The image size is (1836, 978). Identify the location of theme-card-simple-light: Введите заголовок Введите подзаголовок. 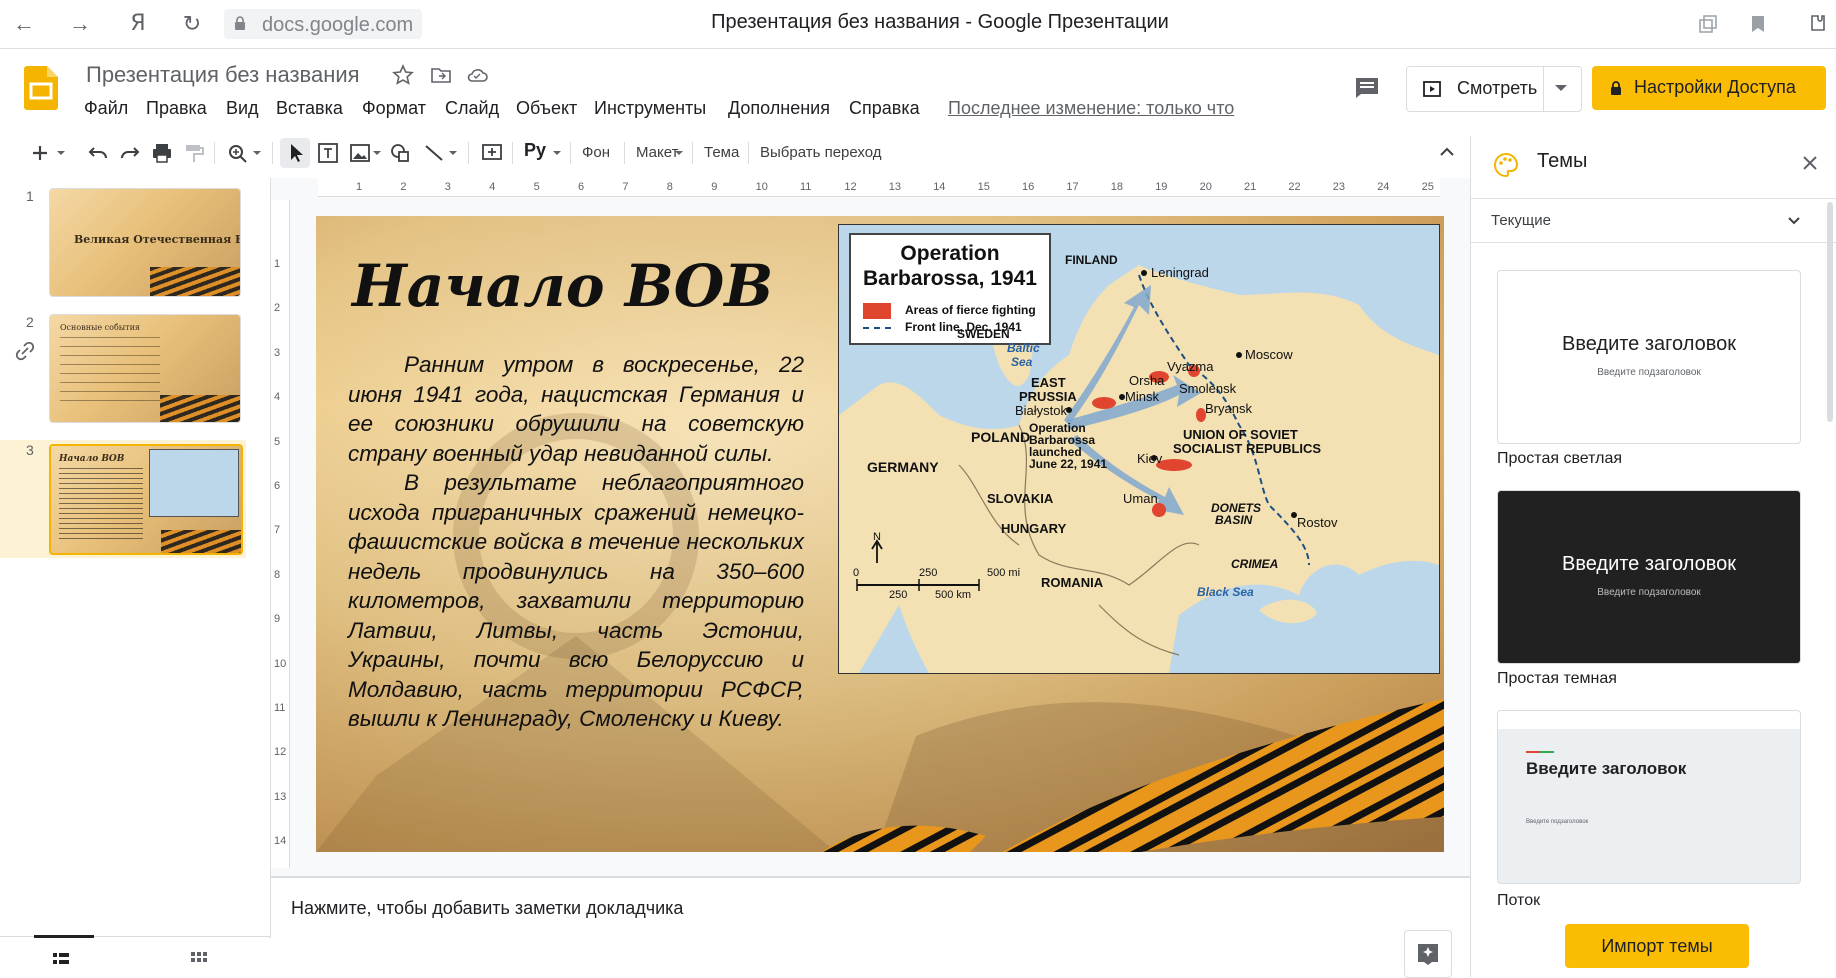
(1649, 357).